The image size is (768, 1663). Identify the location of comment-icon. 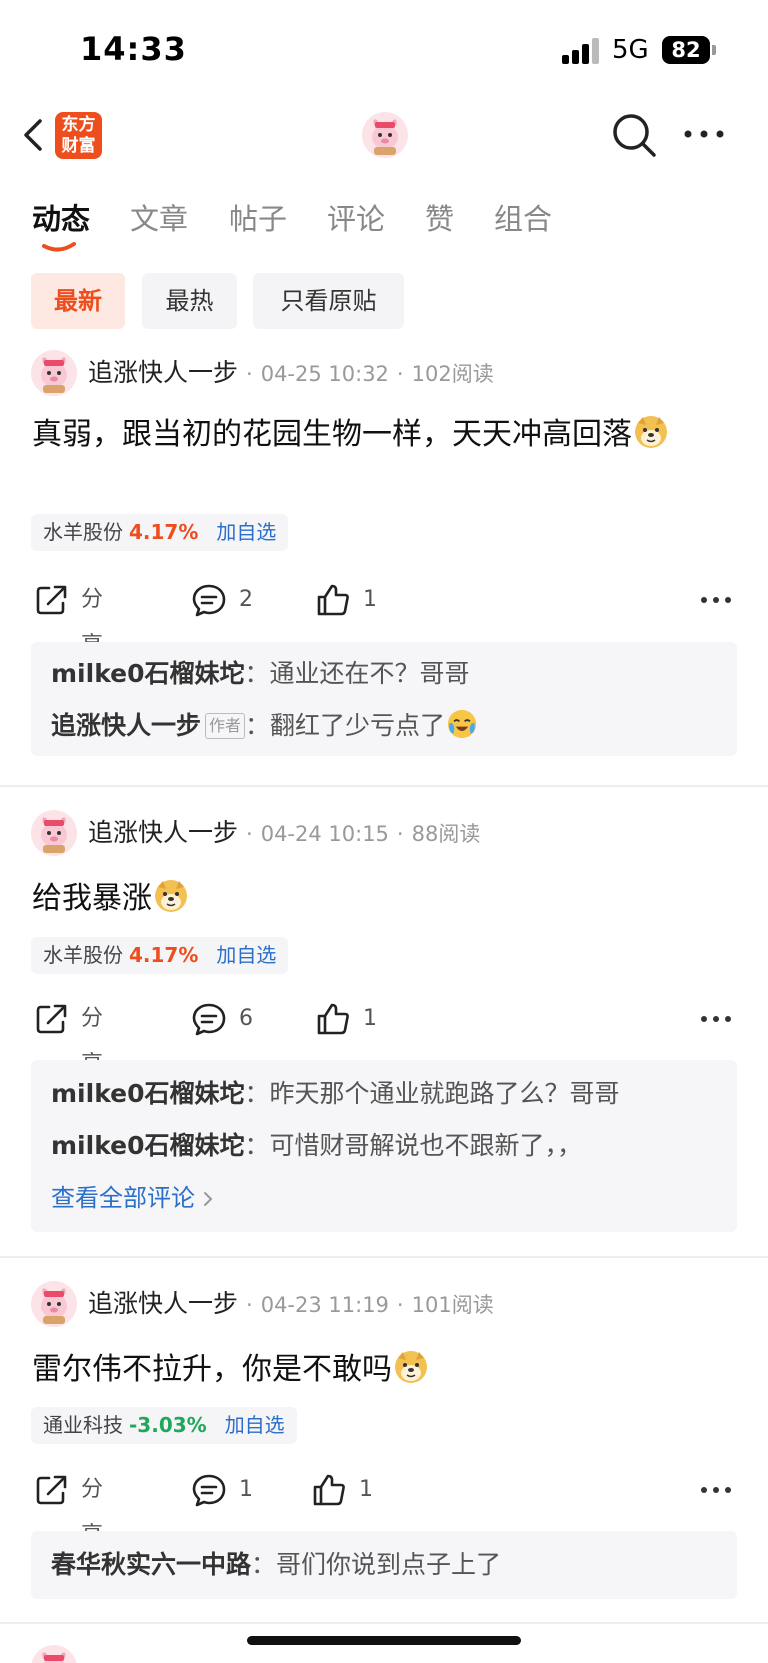
(209, 600).